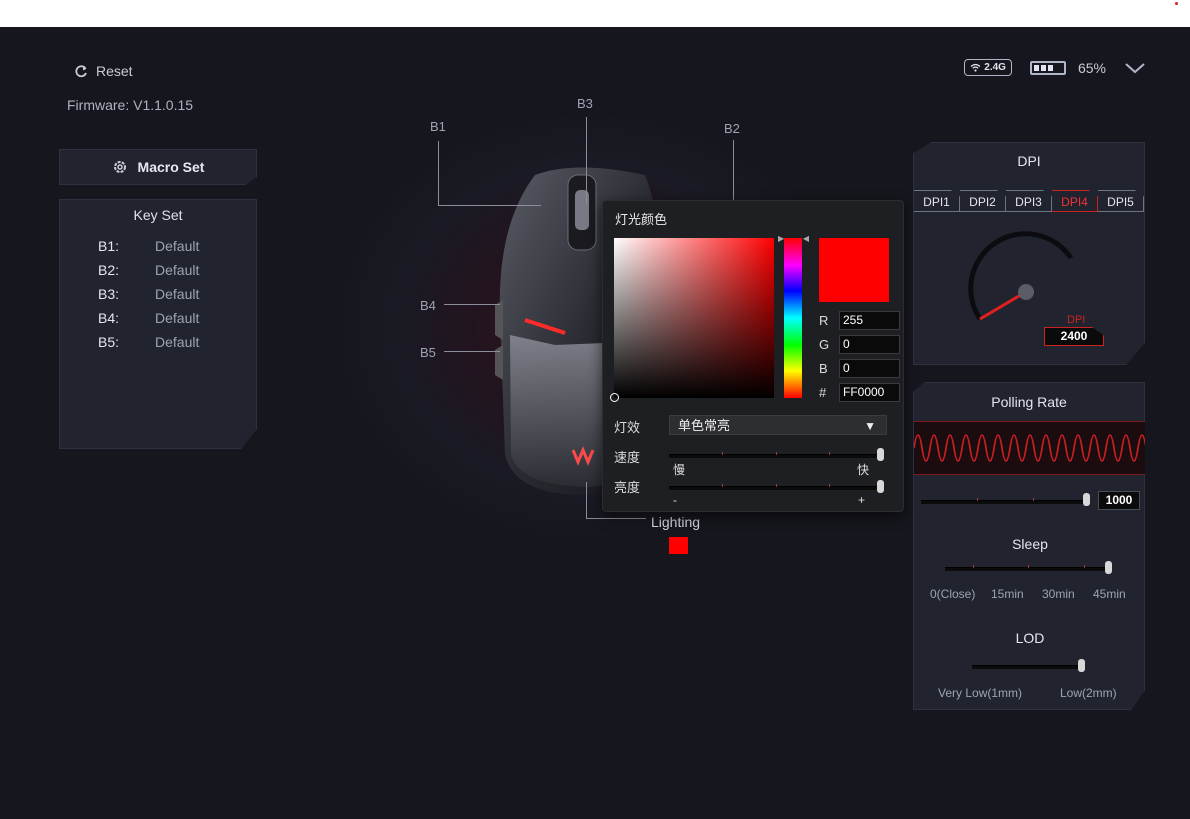 This screenshot has height=819, width=1190. I want to click on r-input: 255, so click(869, 320).